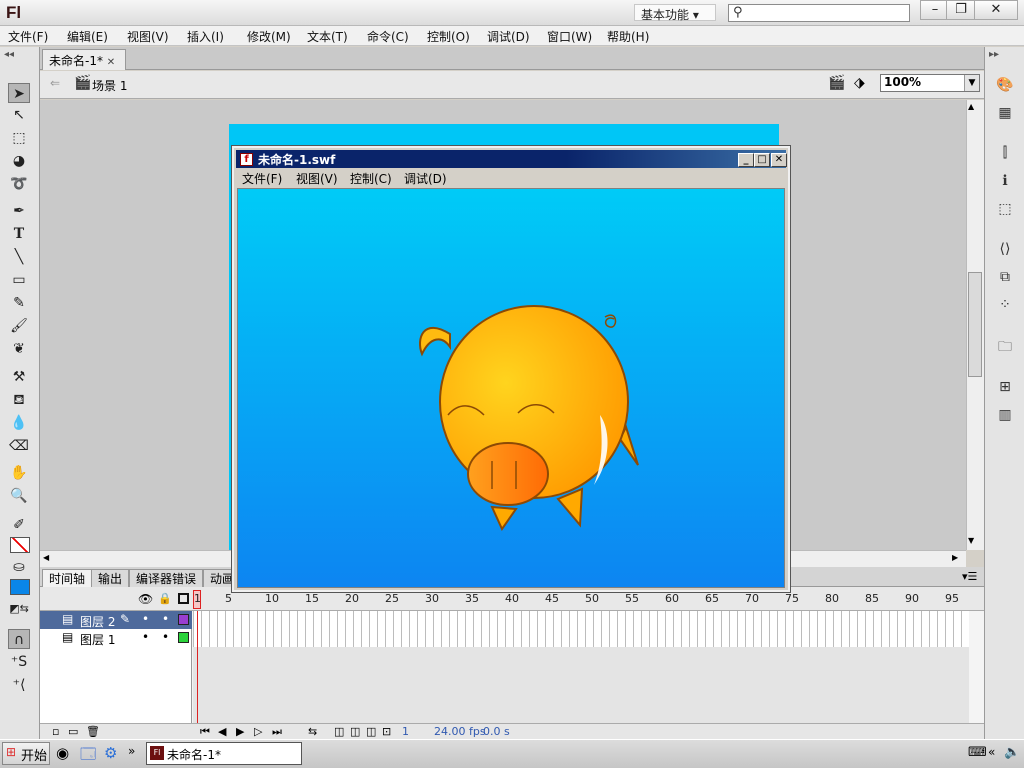  What do you see at coordinates (131, 751) in the screenshot?
I see `more-arrows-icon: »` at bounding box center [131, 751].